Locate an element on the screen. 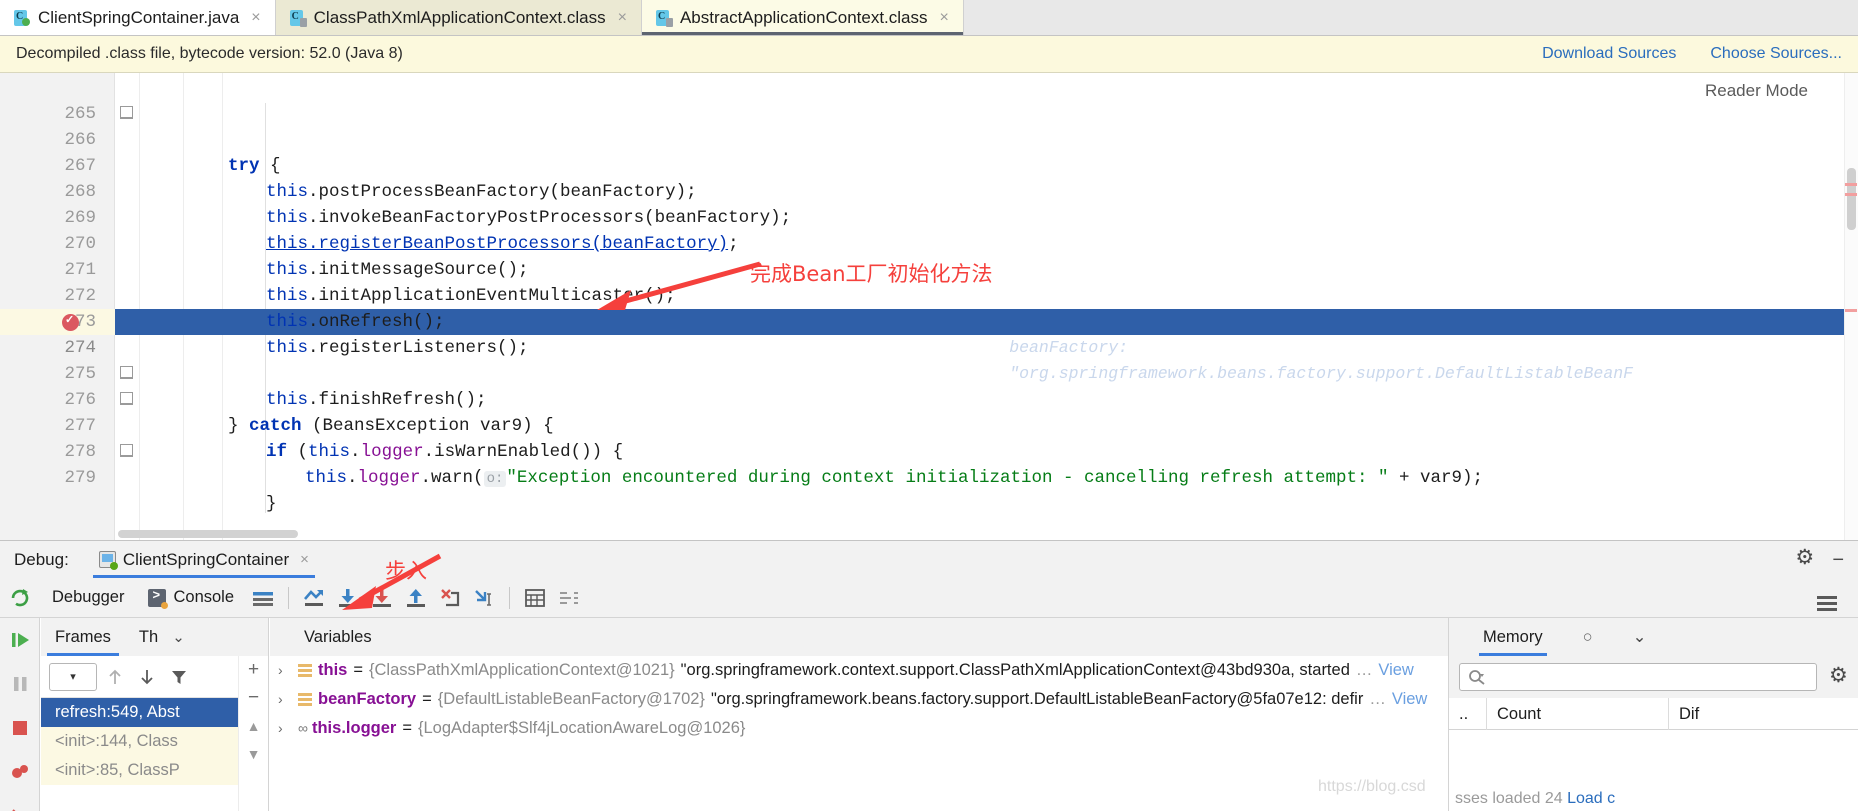 The image size is (1858, 811). scrollbar-thumb is located at coordinates (1851, 199).